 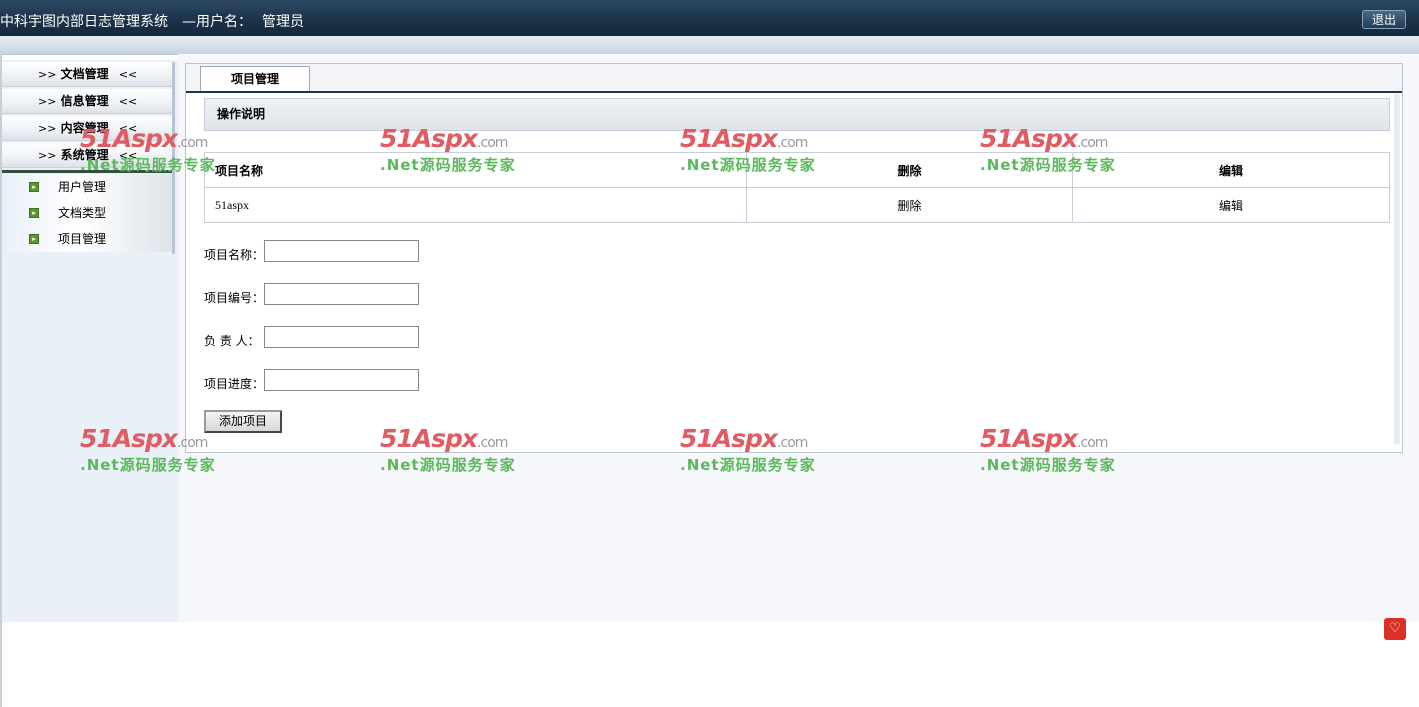 What do you see at coordinates (797, 114) in the screenshot?
I see `instructions-header: 操作说明` at bounding box center [797, 114].